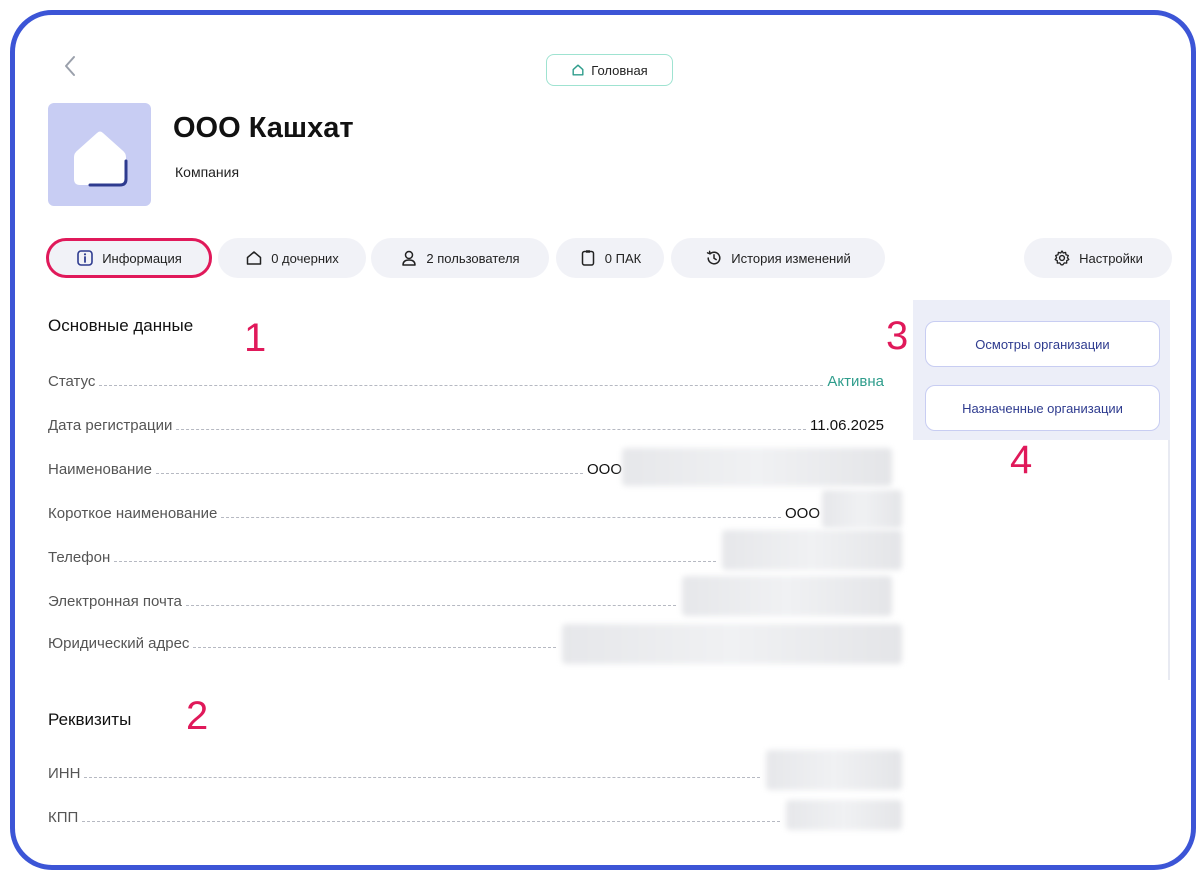 This screenshot has height=870, width=1202. What do you see at coordinates (255, 338) in the screenshot?
I see `annotation-1: 1` at bounding box center [255, 338].